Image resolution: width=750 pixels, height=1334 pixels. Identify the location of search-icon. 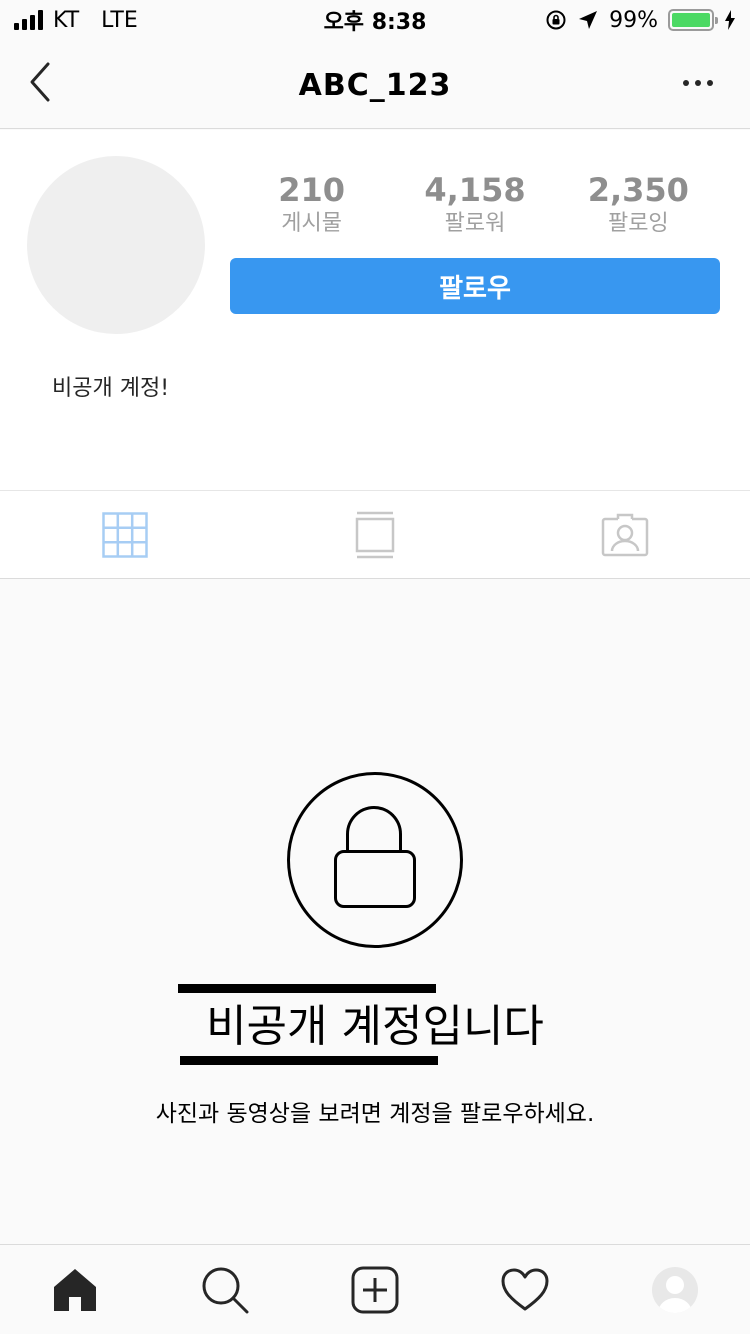
(225, 1290).